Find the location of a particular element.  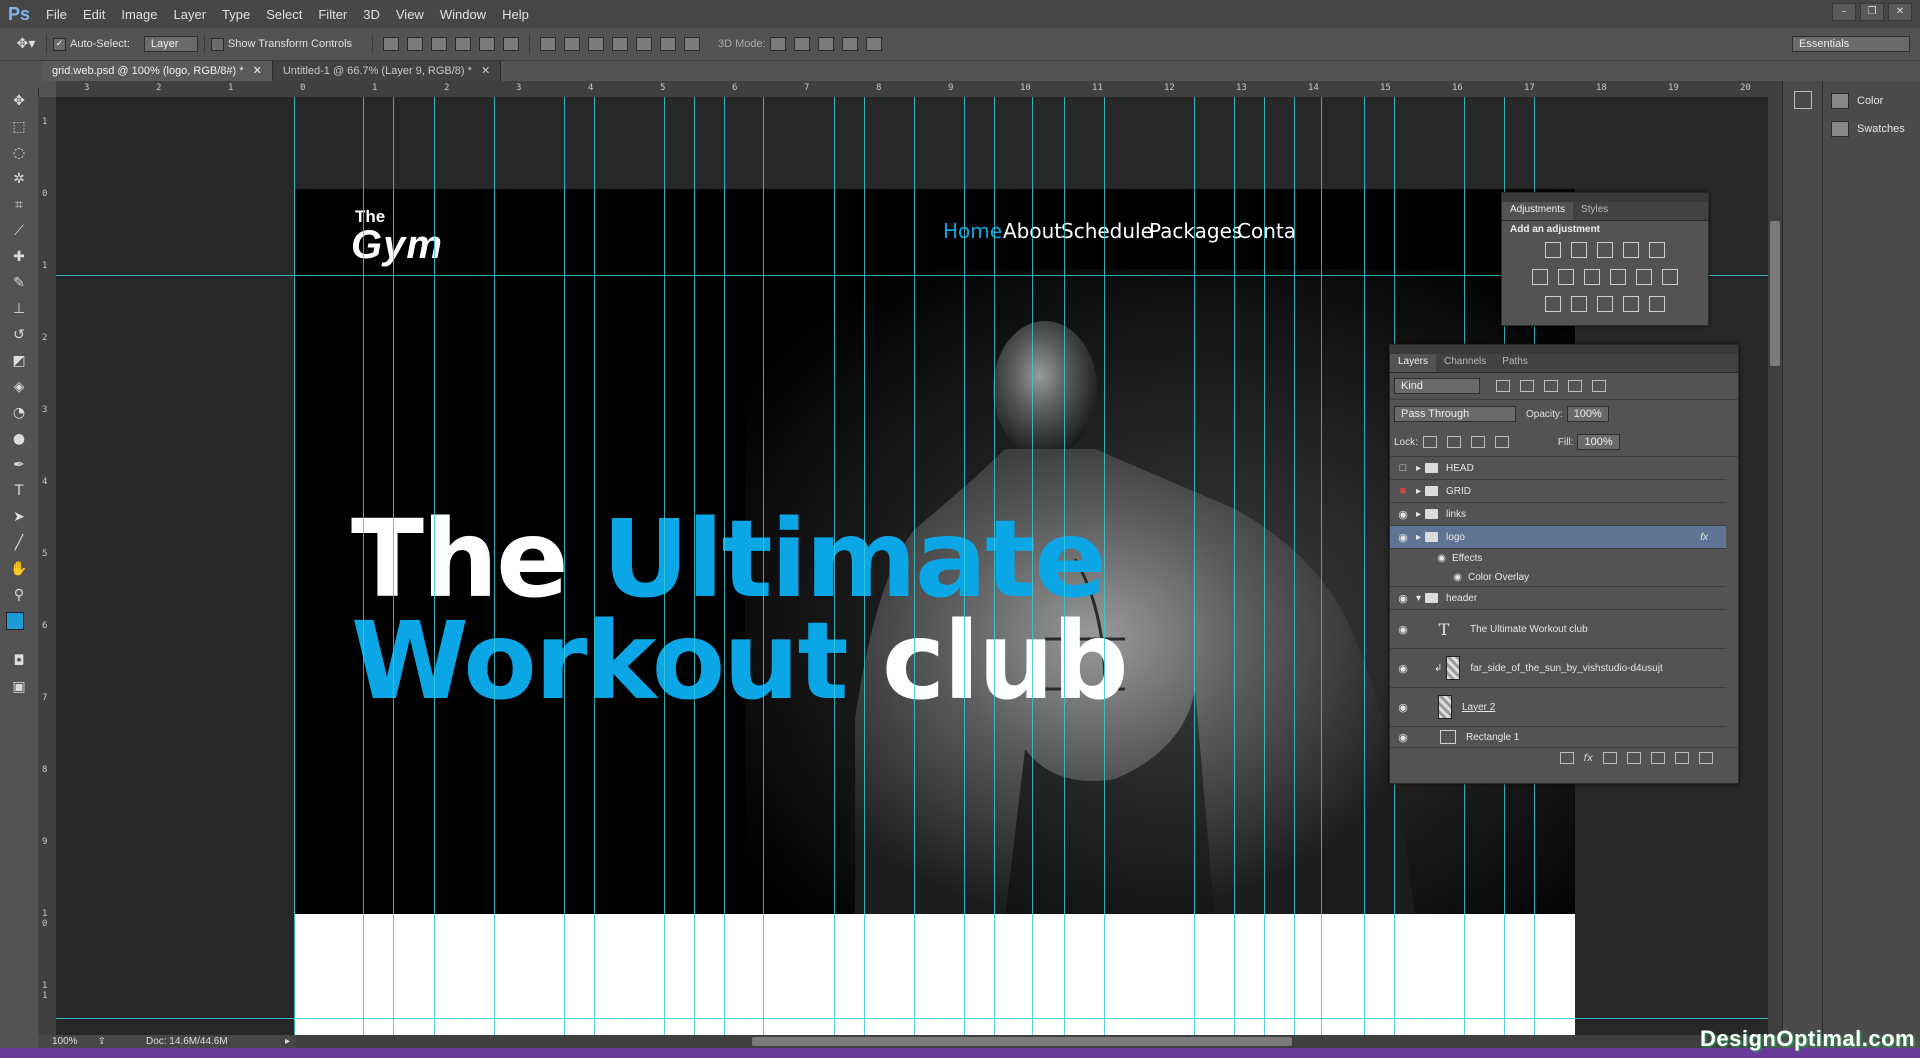

3d-slide-icon is located at coordinates (849, 44).